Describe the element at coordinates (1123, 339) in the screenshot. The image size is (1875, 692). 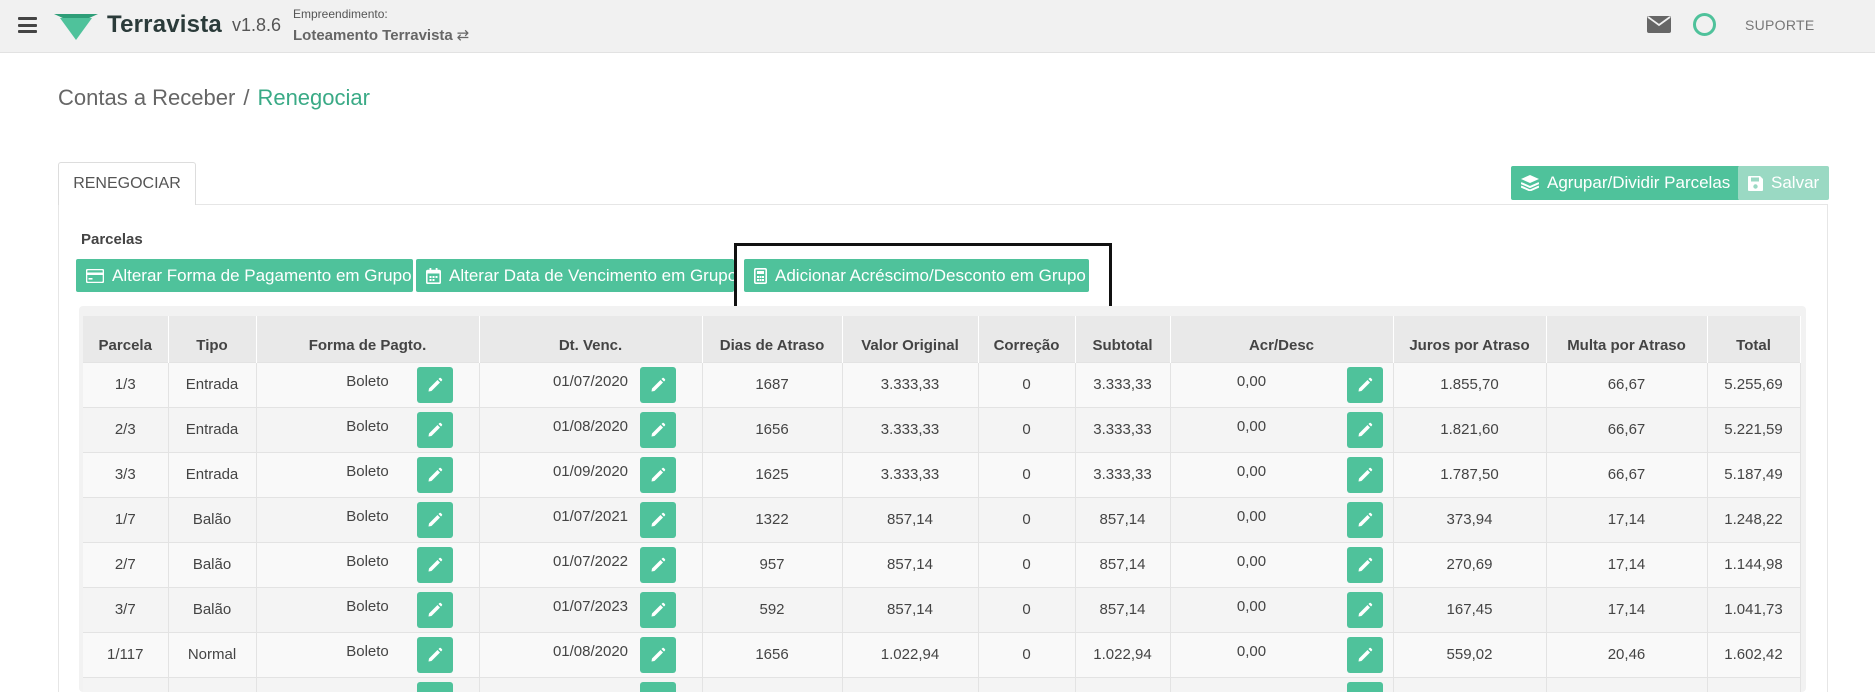
I see `column-header: Subtotal` at that location.